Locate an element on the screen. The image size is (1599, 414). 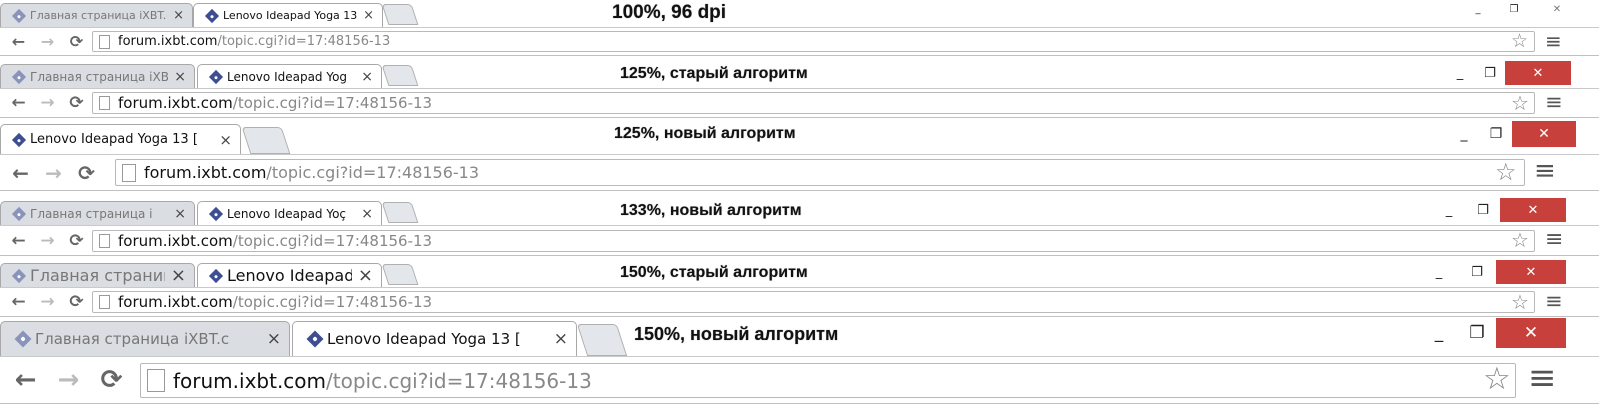
tab-active: Lenovo Ideapad ` × is located at coordinates (289, 275).